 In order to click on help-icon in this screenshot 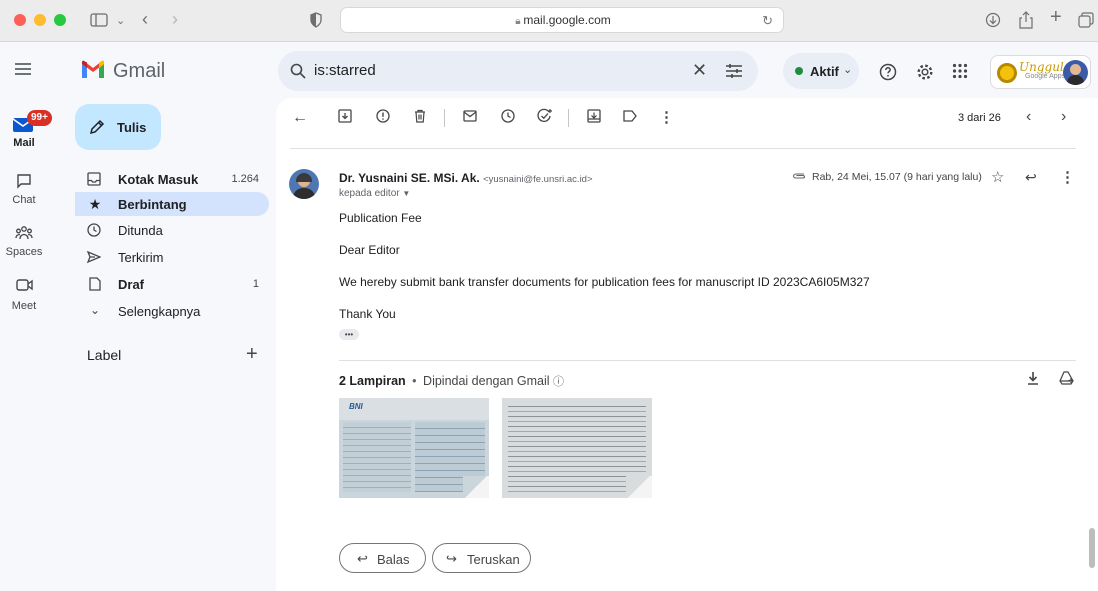, I will do `click(888, 72)`.